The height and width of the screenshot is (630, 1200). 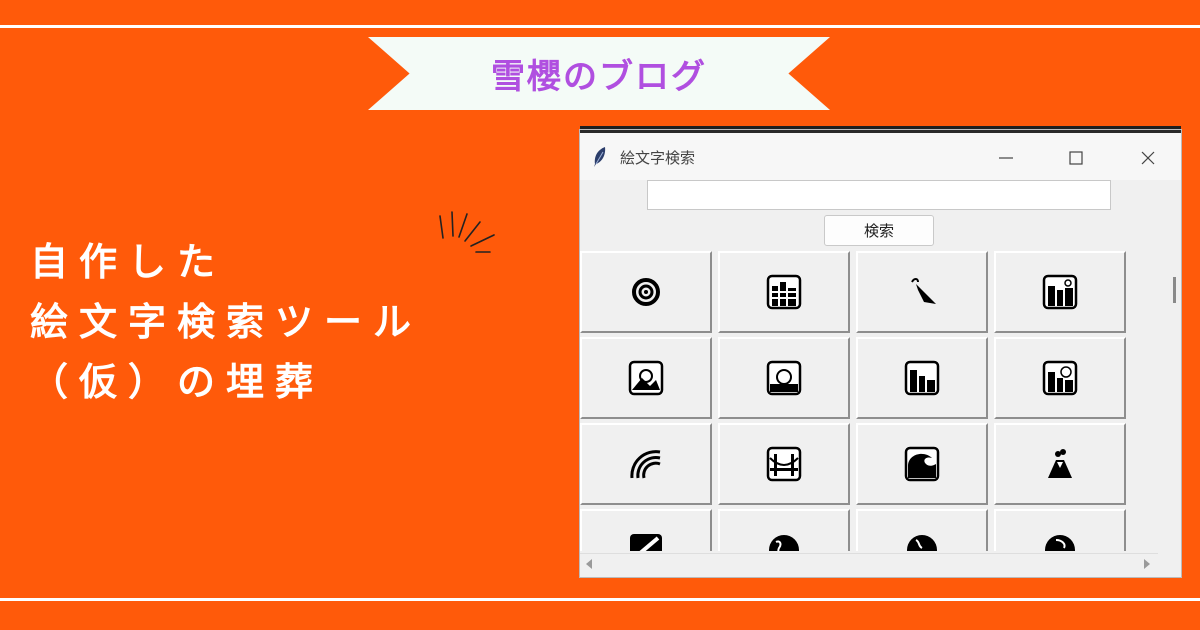 I want to click on water-wave-icon, so click(x=922, y=464).